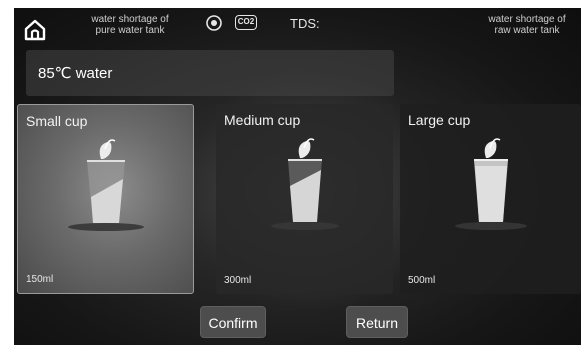  I want to click on pure-tank-warning: water shortage of pure water tank, so click(130, 25).